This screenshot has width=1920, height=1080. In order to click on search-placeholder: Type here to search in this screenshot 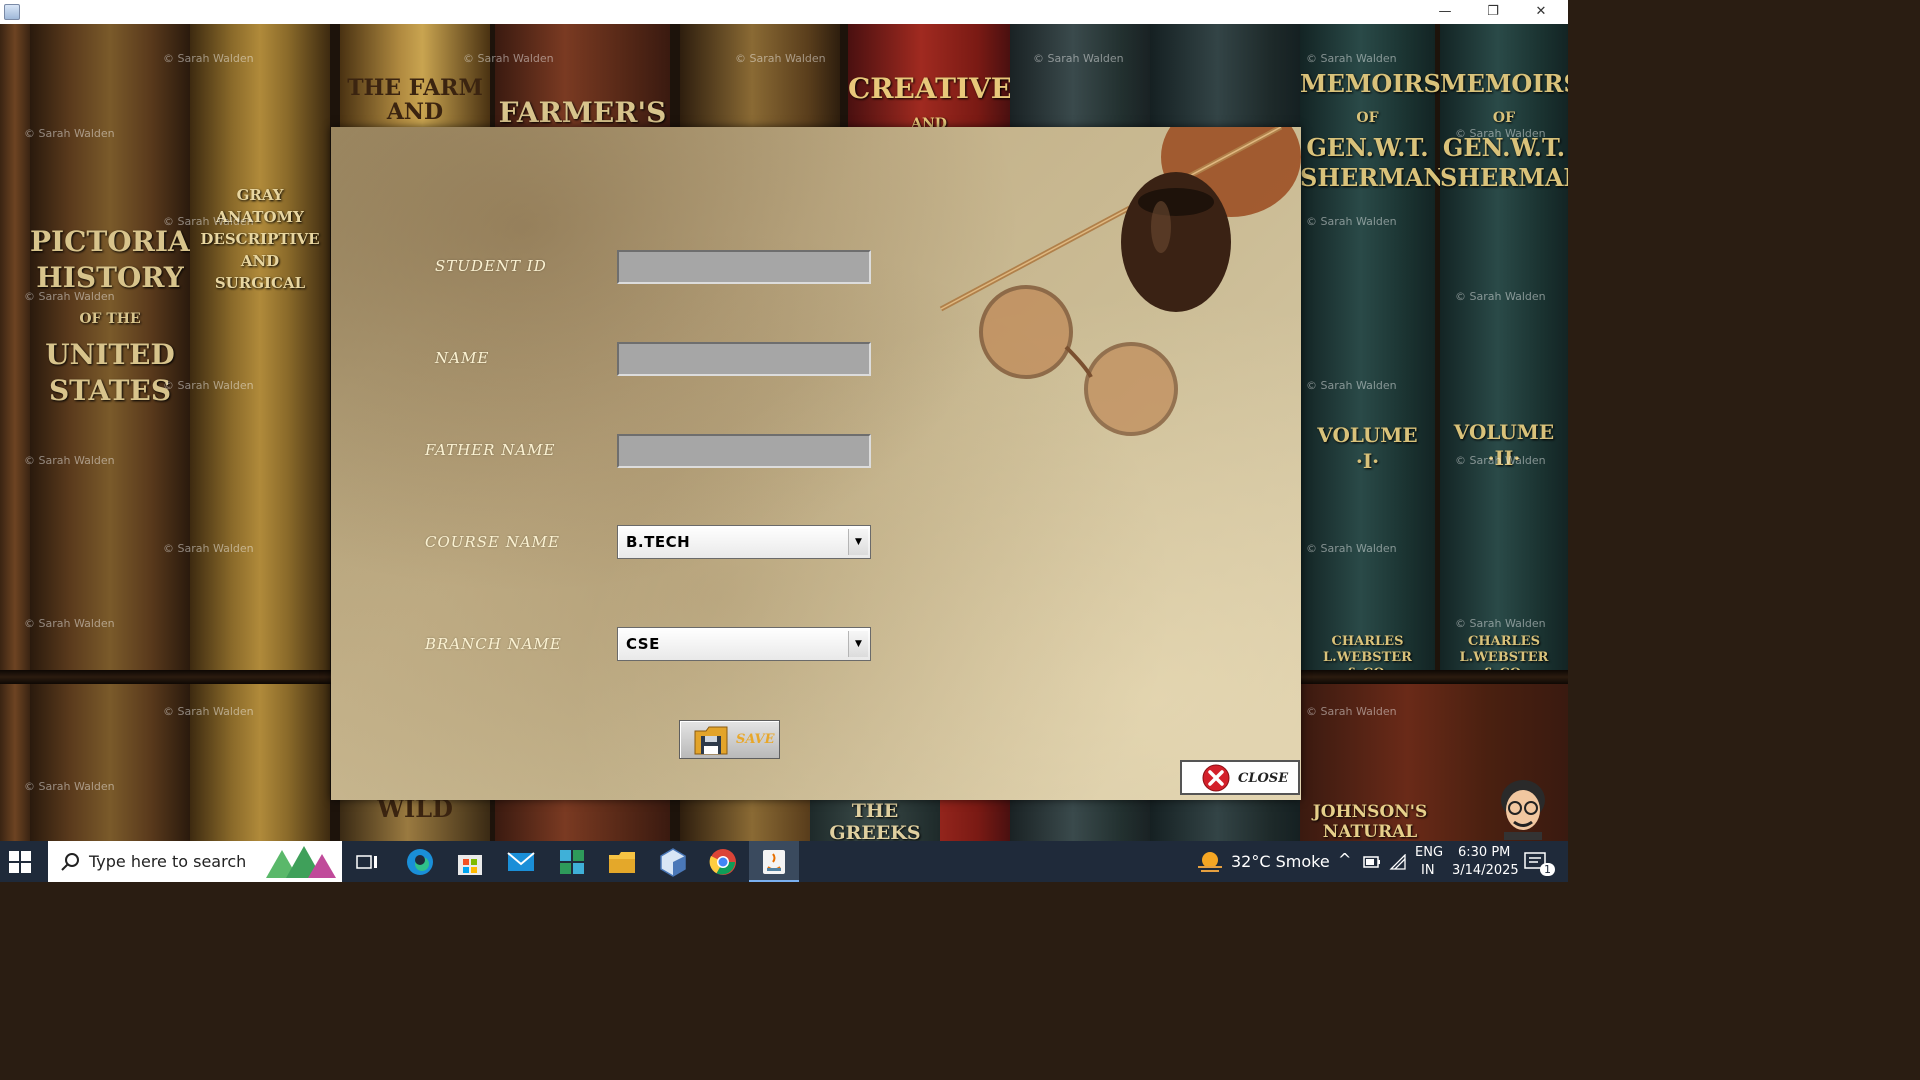, I will do `click(168, 861)`.